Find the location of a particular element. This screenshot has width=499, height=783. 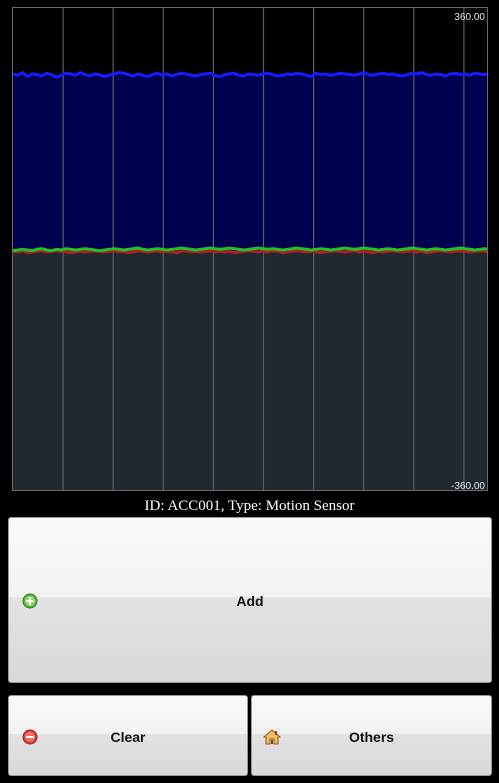

others-button: Others is located at coordinates (371, 735).